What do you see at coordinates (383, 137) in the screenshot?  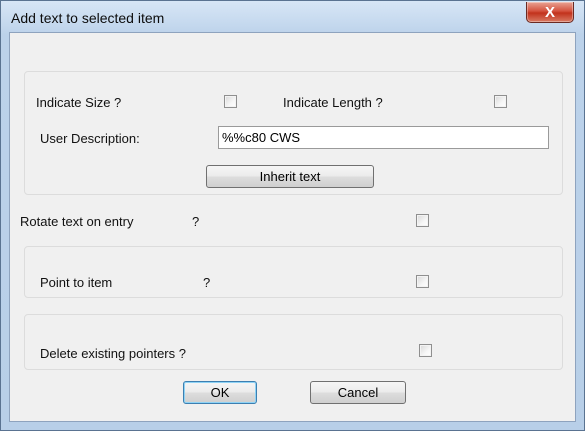 I see `user-description-input` at bounding box center [383, 137].